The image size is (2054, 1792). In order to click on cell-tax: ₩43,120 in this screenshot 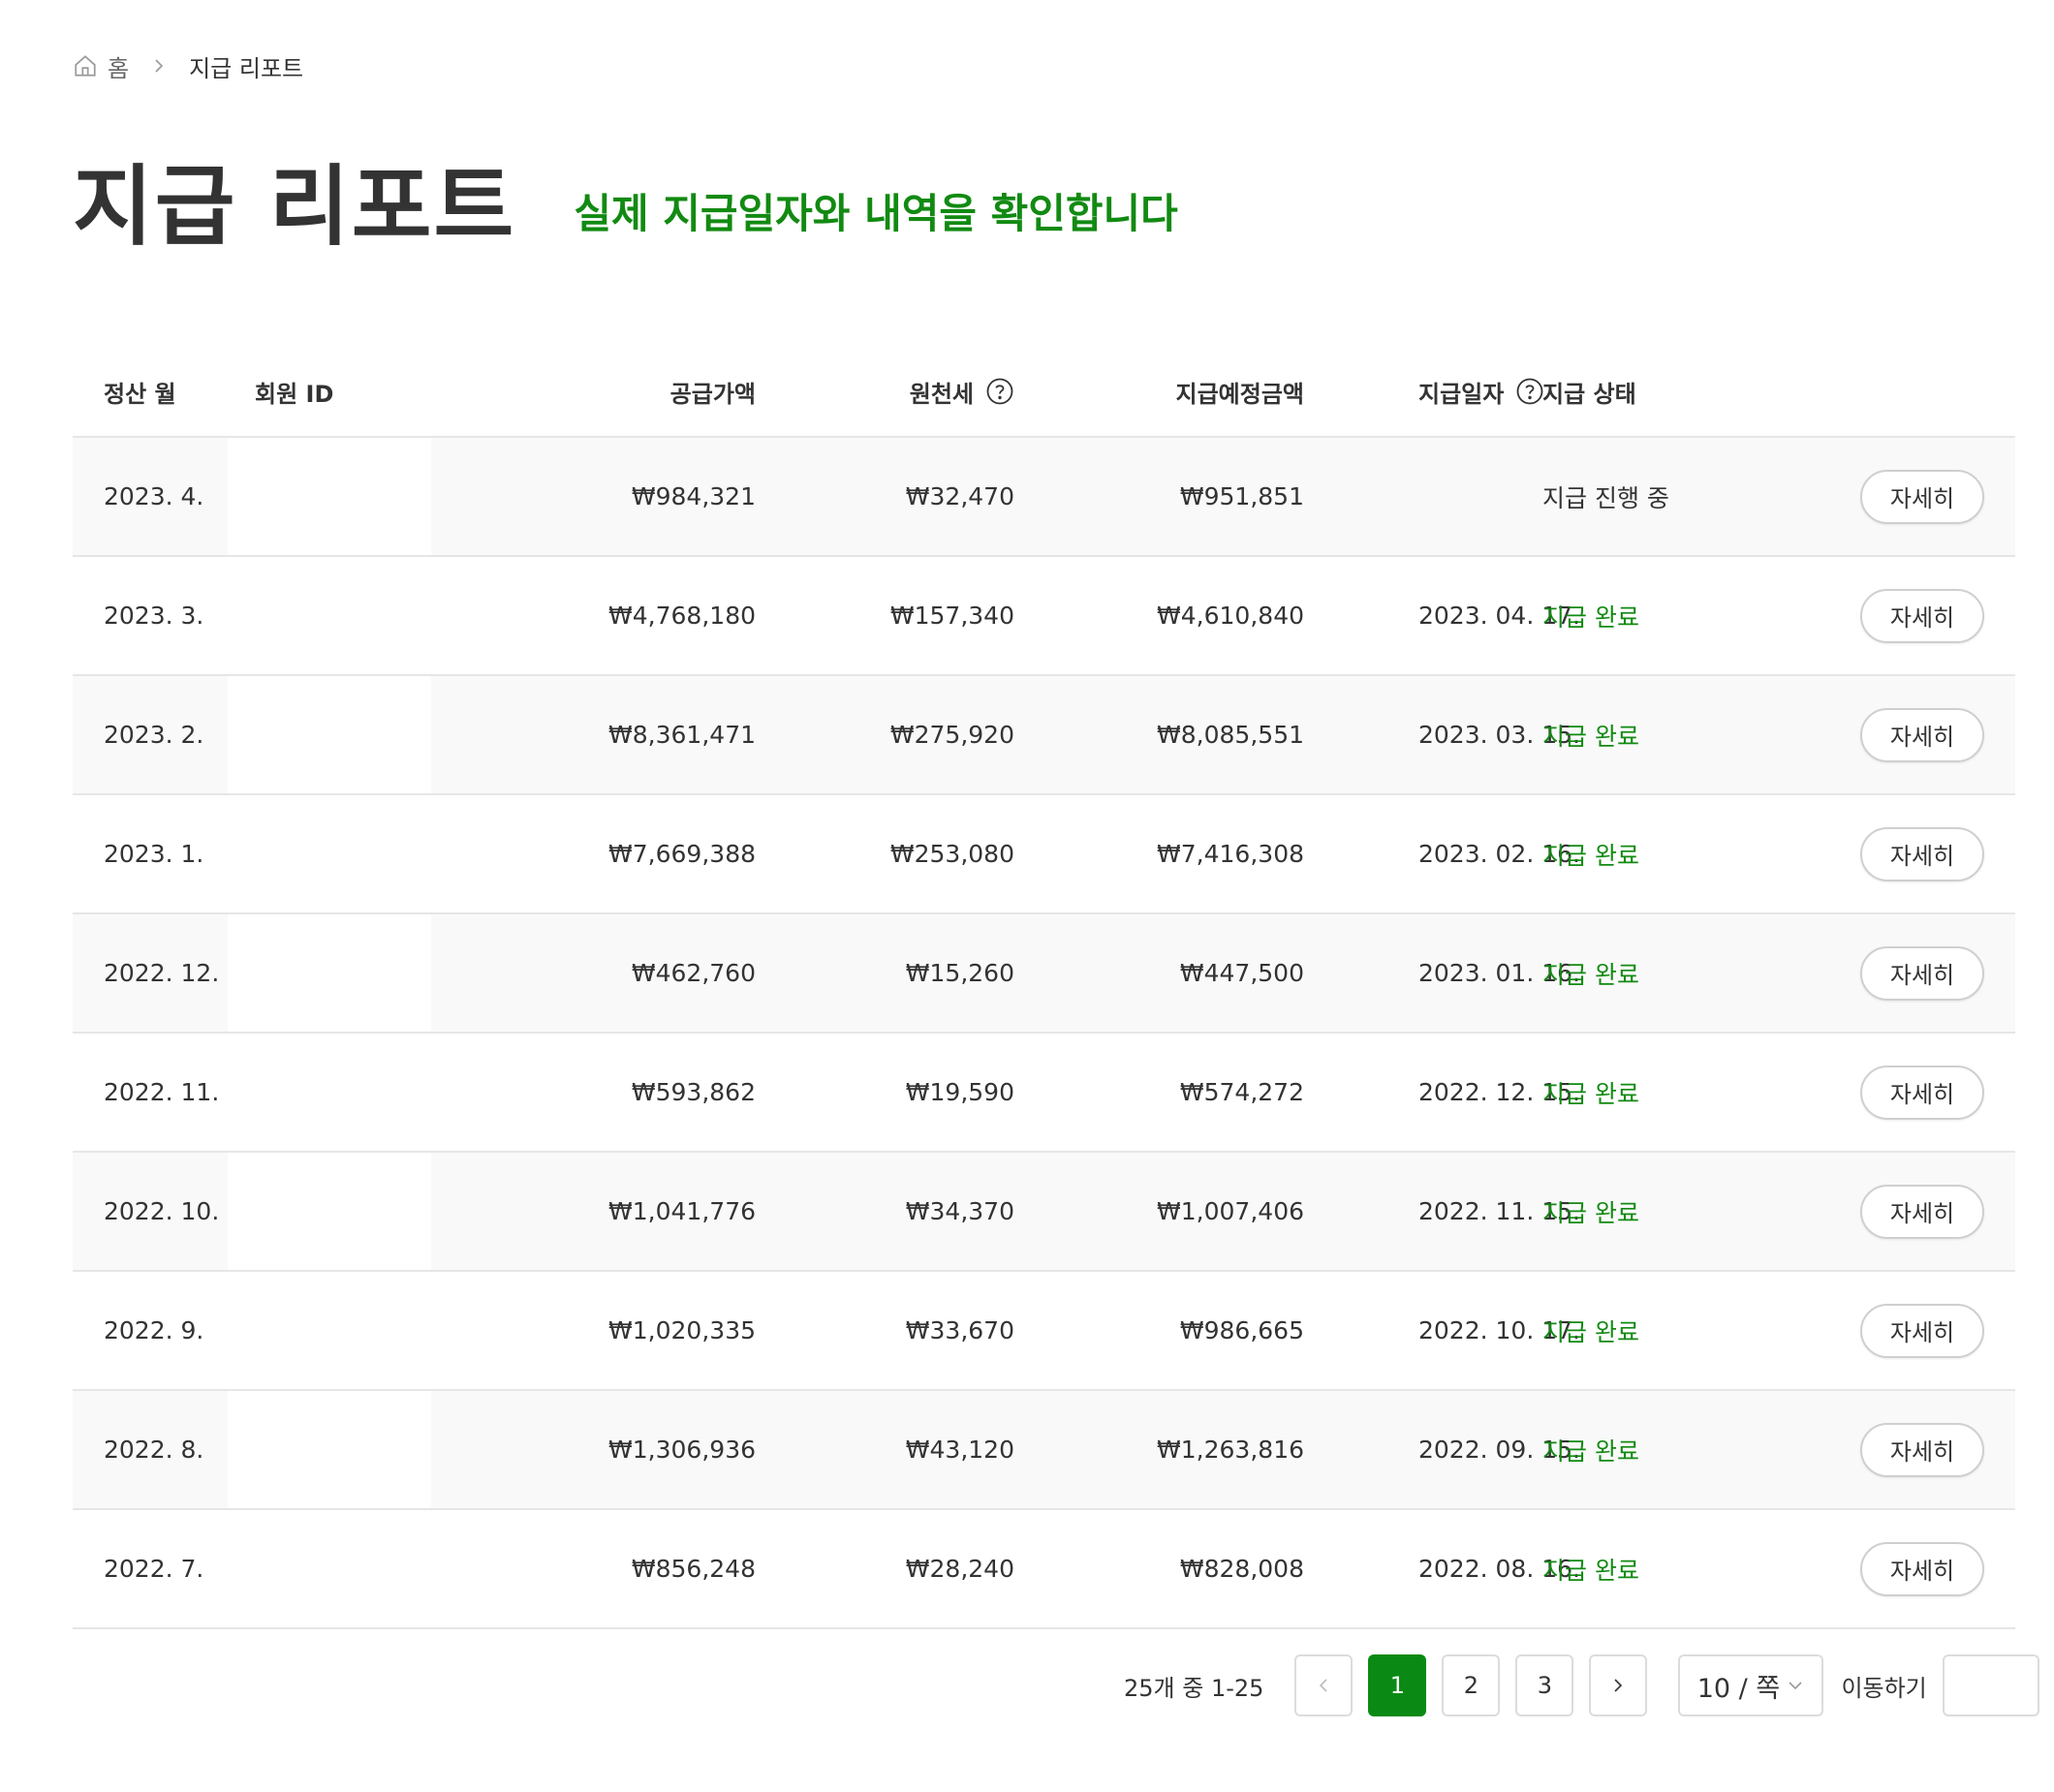, I will do `click(959, 1450)`.